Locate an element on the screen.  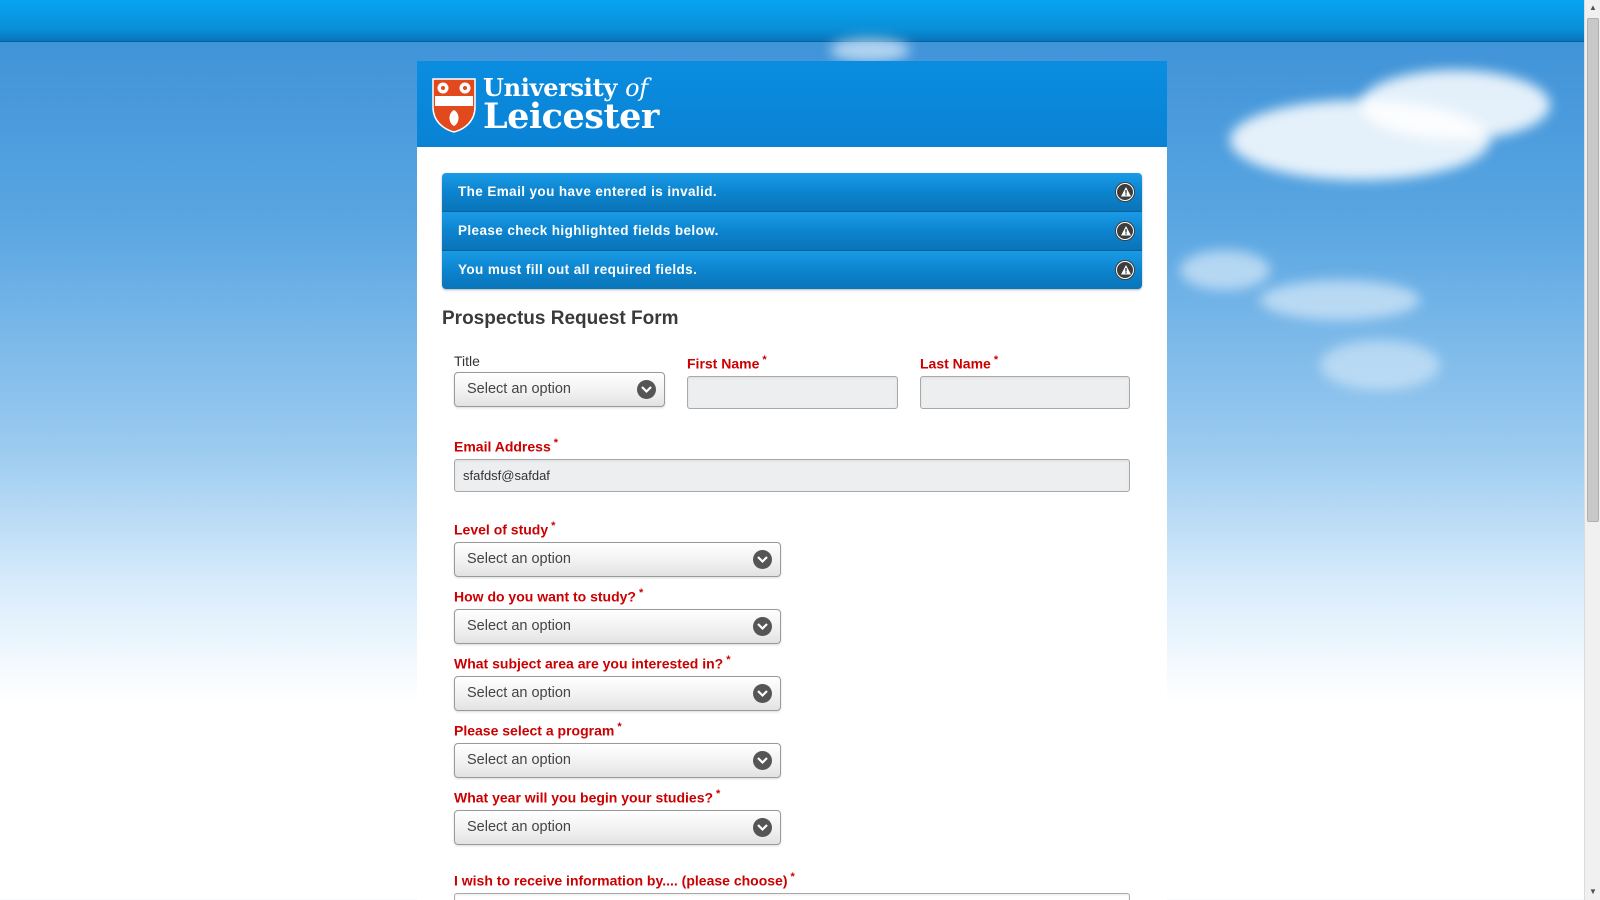
form-title: Prospectus Request Form is located at coordinates (560, 318).